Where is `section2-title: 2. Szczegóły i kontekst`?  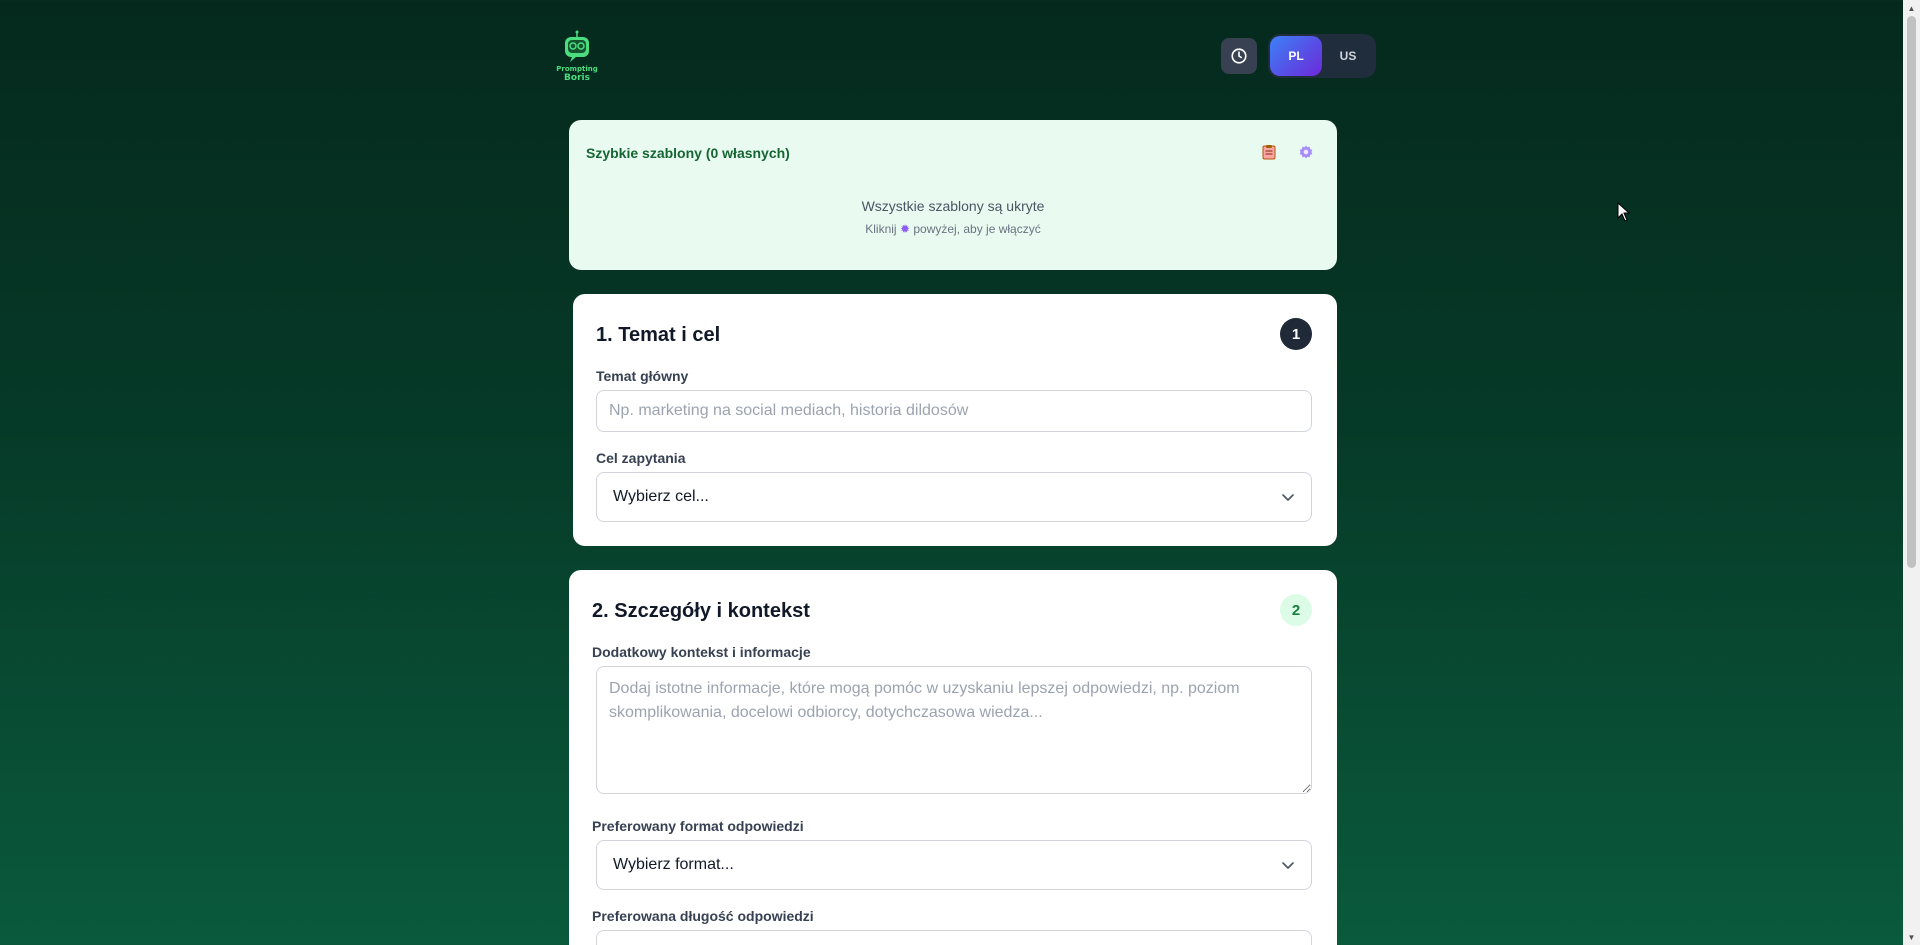
section2-title: 2. Szczegóły i kontekst is located at coordinates (701, 611).